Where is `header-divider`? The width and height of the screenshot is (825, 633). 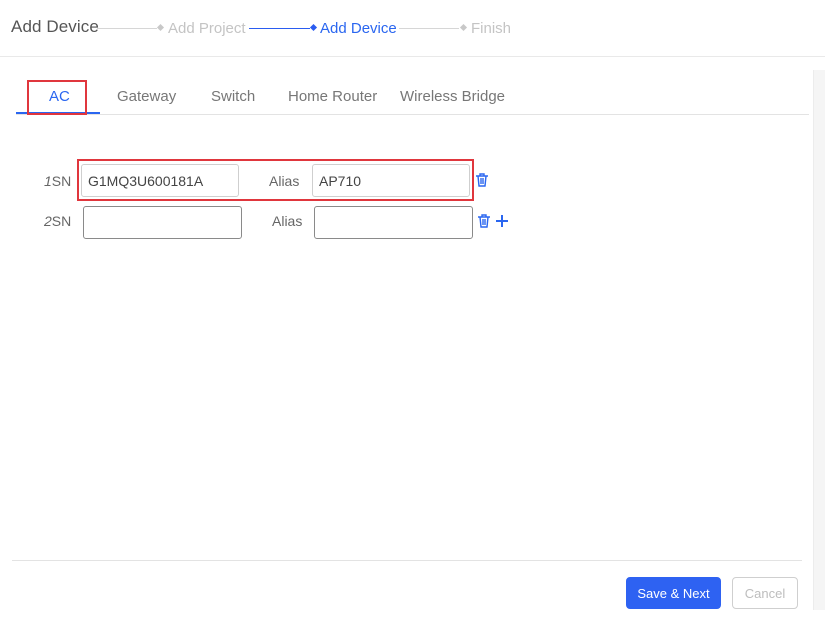 header-divider is located at coordinates (412, 56).